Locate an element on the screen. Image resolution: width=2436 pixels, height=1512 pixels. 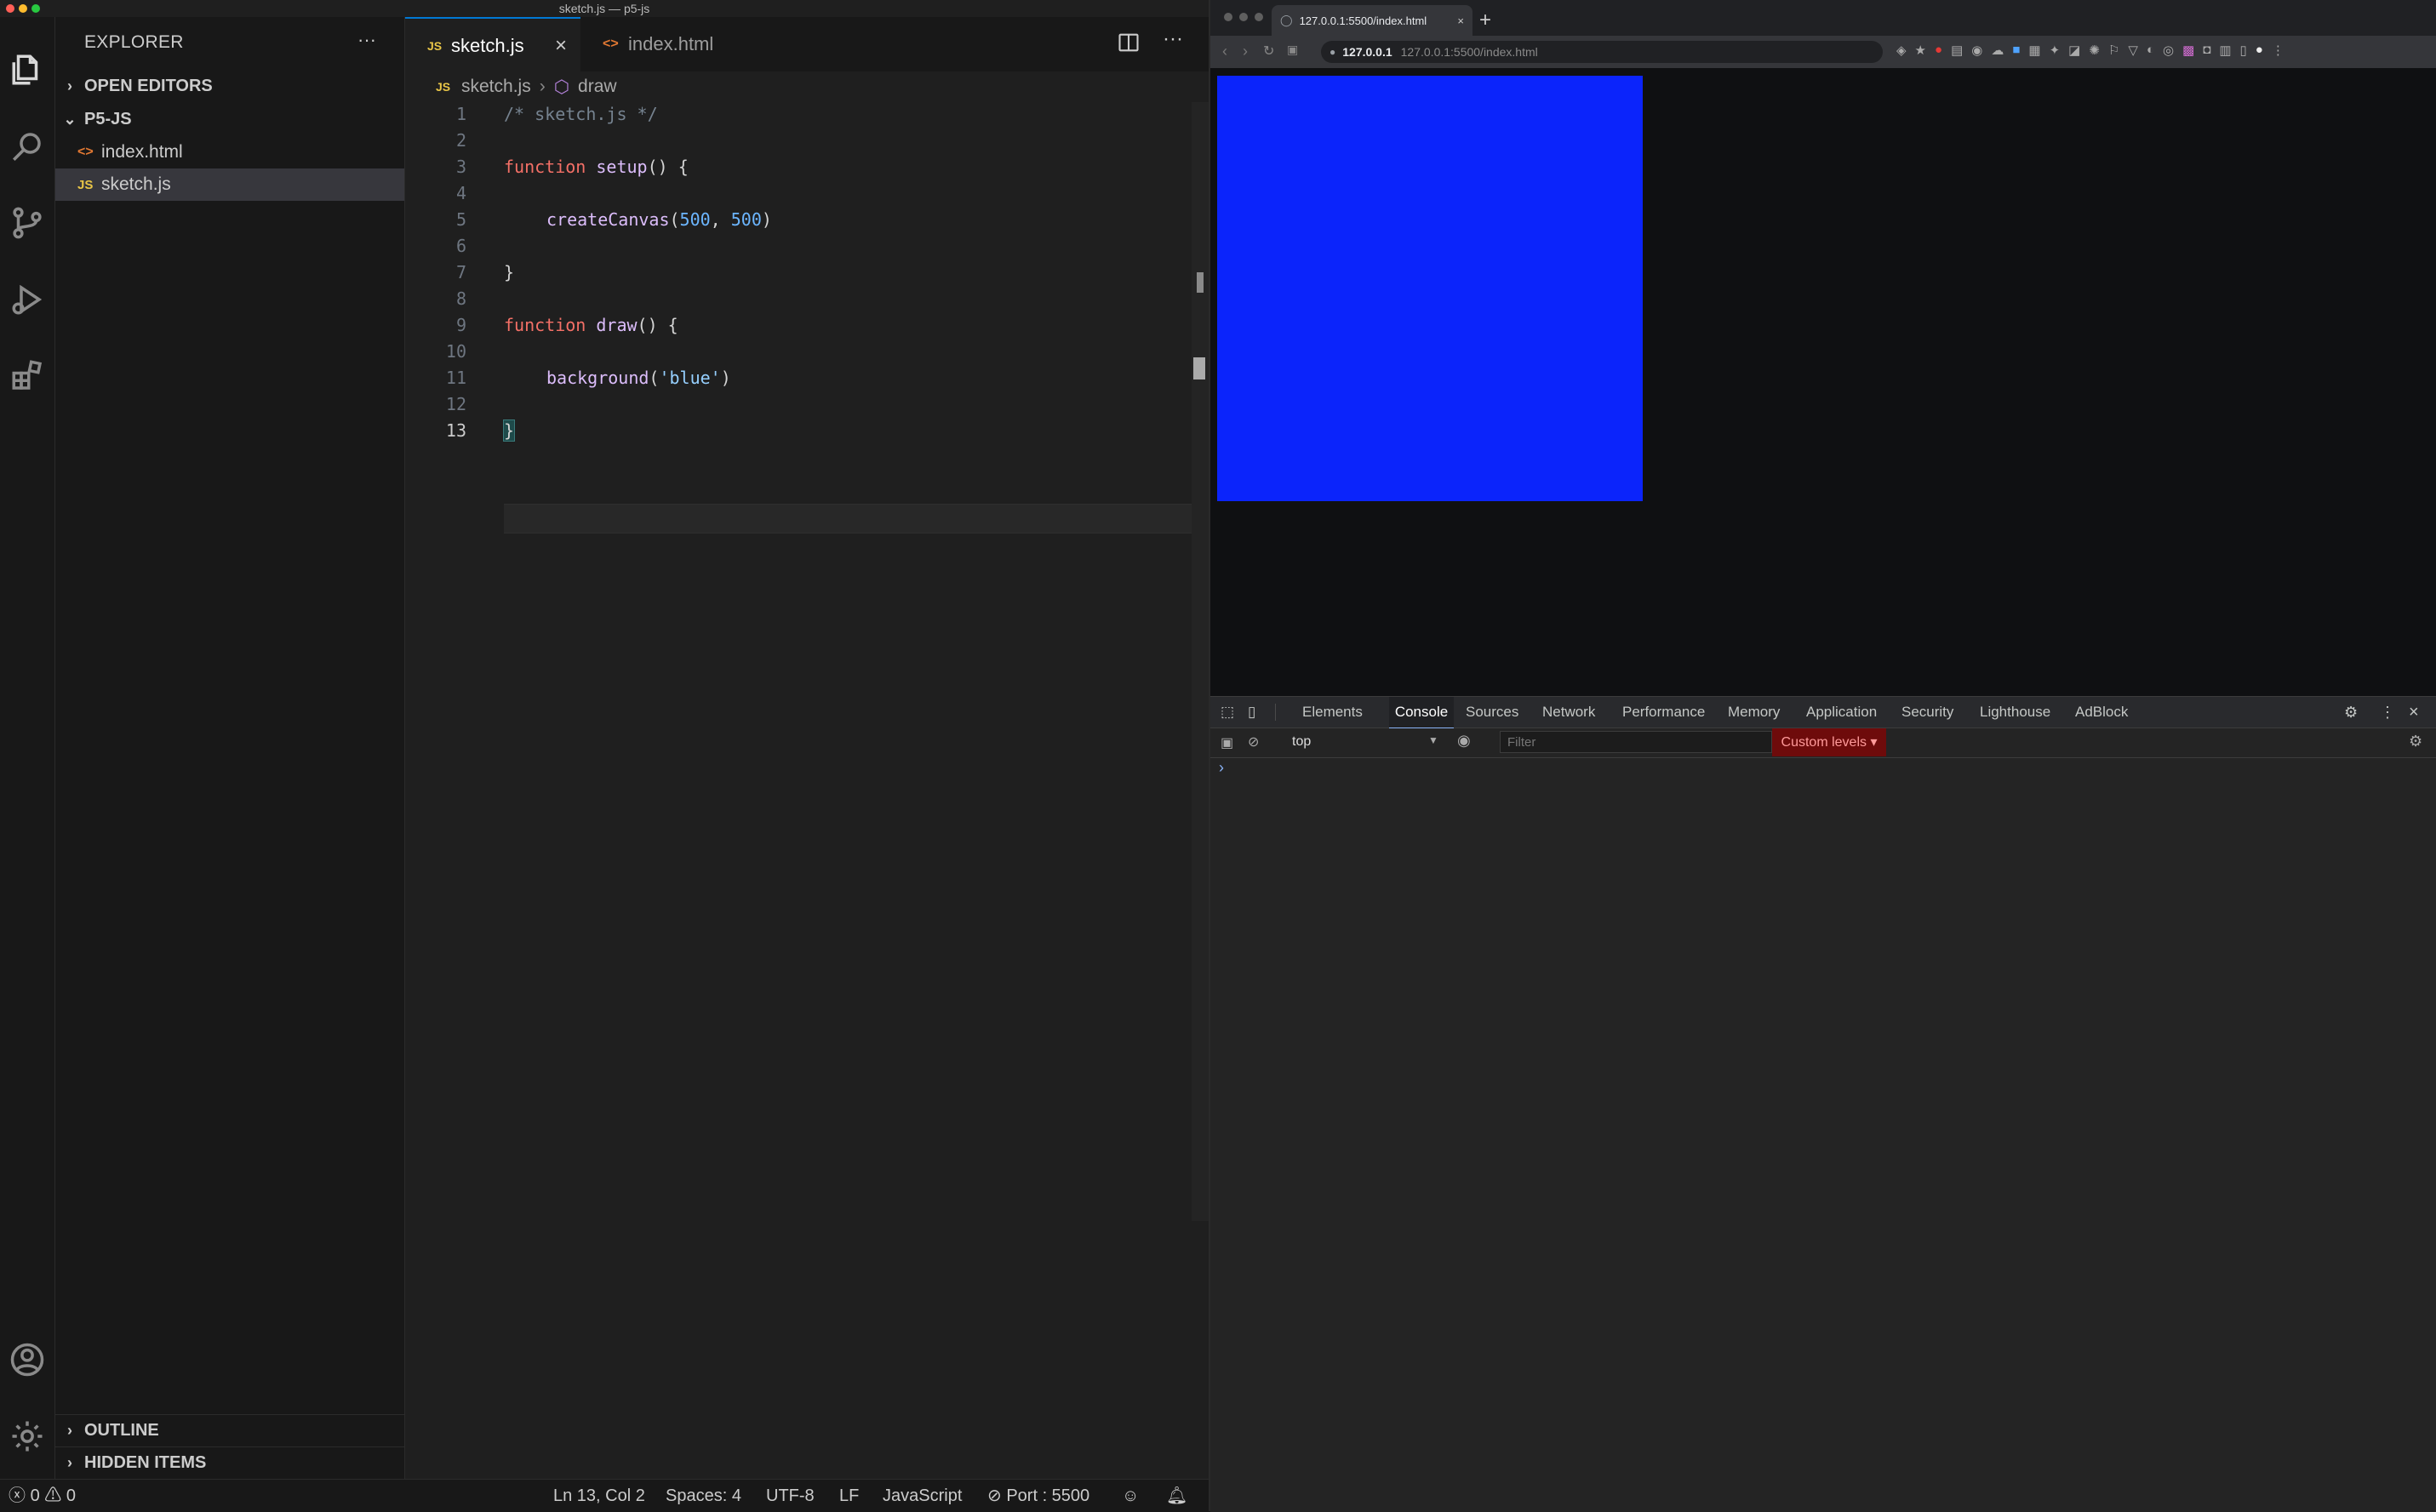
extension-icon: ◐ is located at coordinates (2150, 52).